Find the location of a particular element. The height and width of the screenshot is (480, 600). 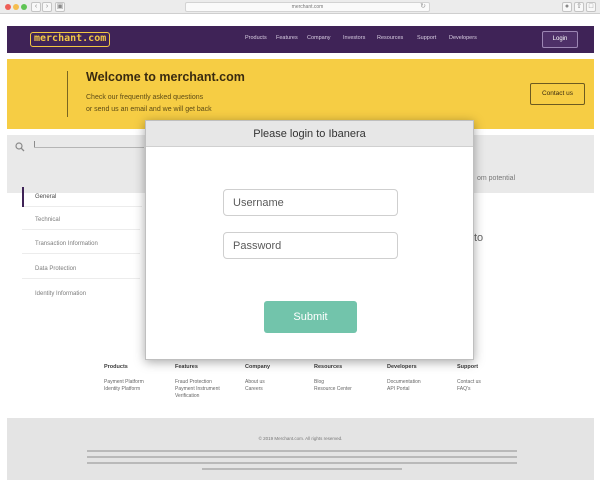

search-icon is located at coordinates (20, 147).